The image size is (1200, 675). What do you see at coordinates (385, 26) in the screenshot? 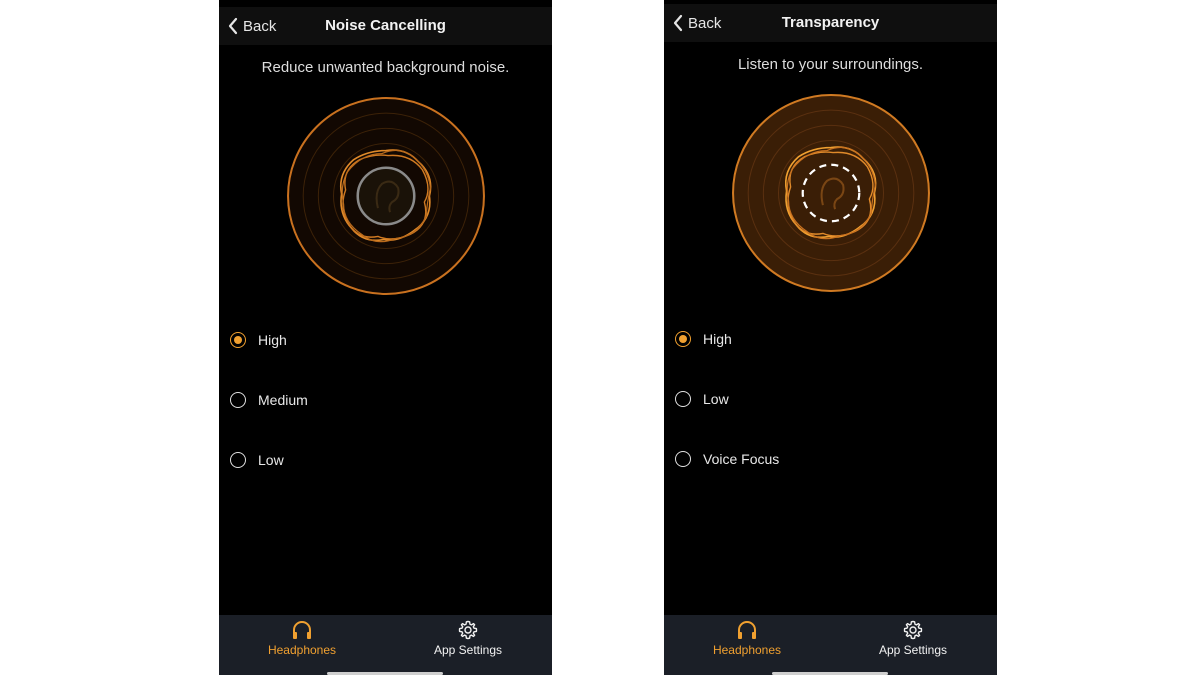
I see `navigation-bar: Back Noise Cancelling` at bounding box center [385, 26].